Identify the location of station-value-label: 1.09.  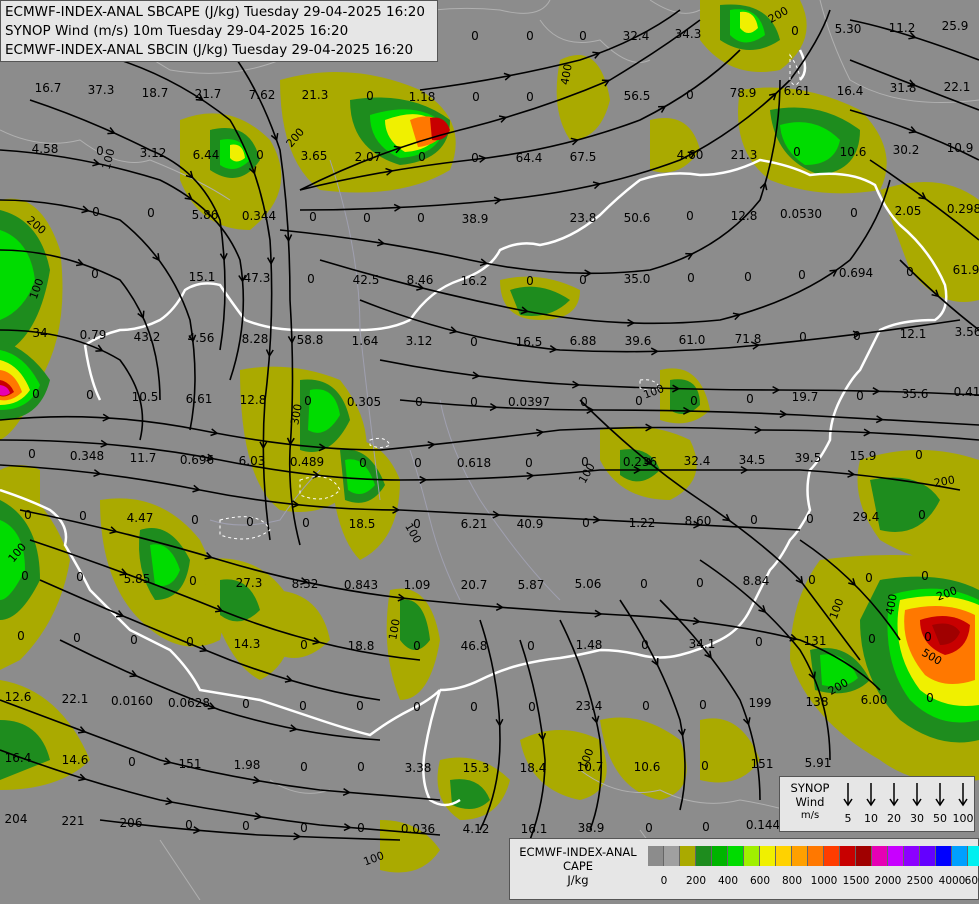
(417, 585).